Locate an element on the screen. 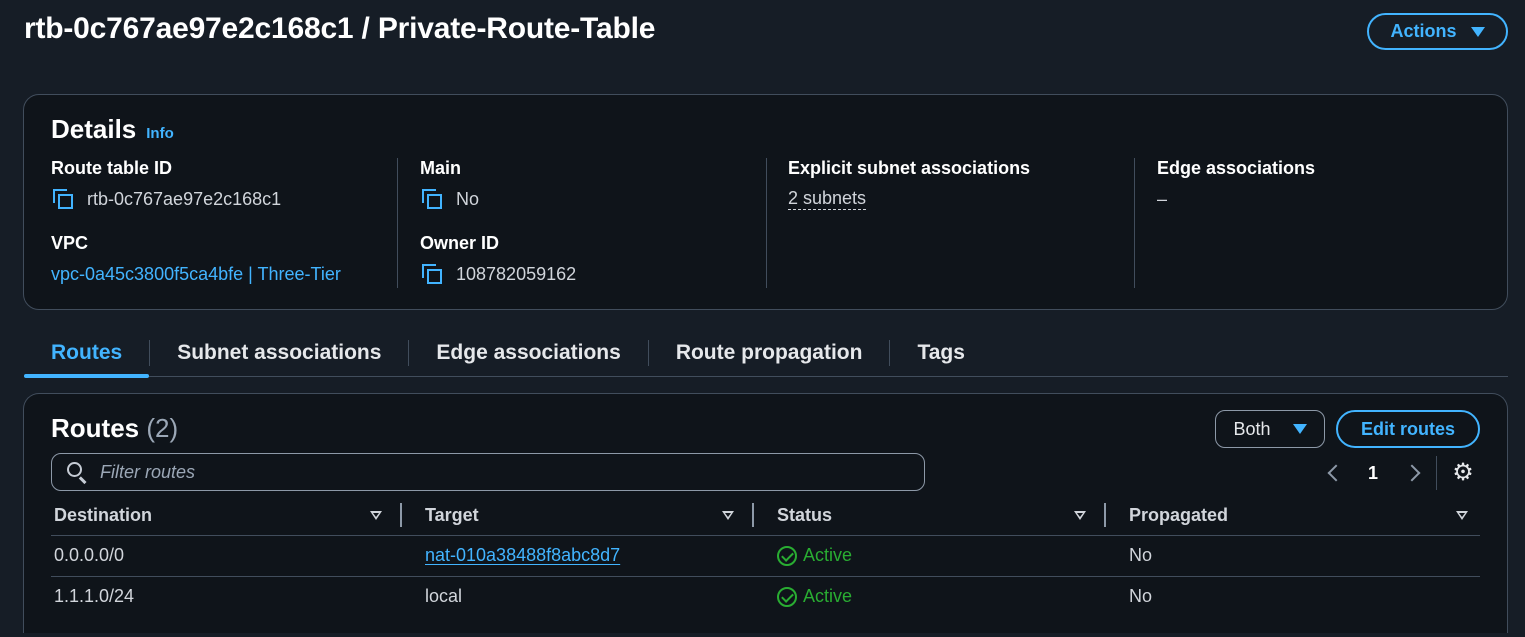 This screenshot has width=1525, height=637. chevron-right-icon is located at coordinates (1412, 473).